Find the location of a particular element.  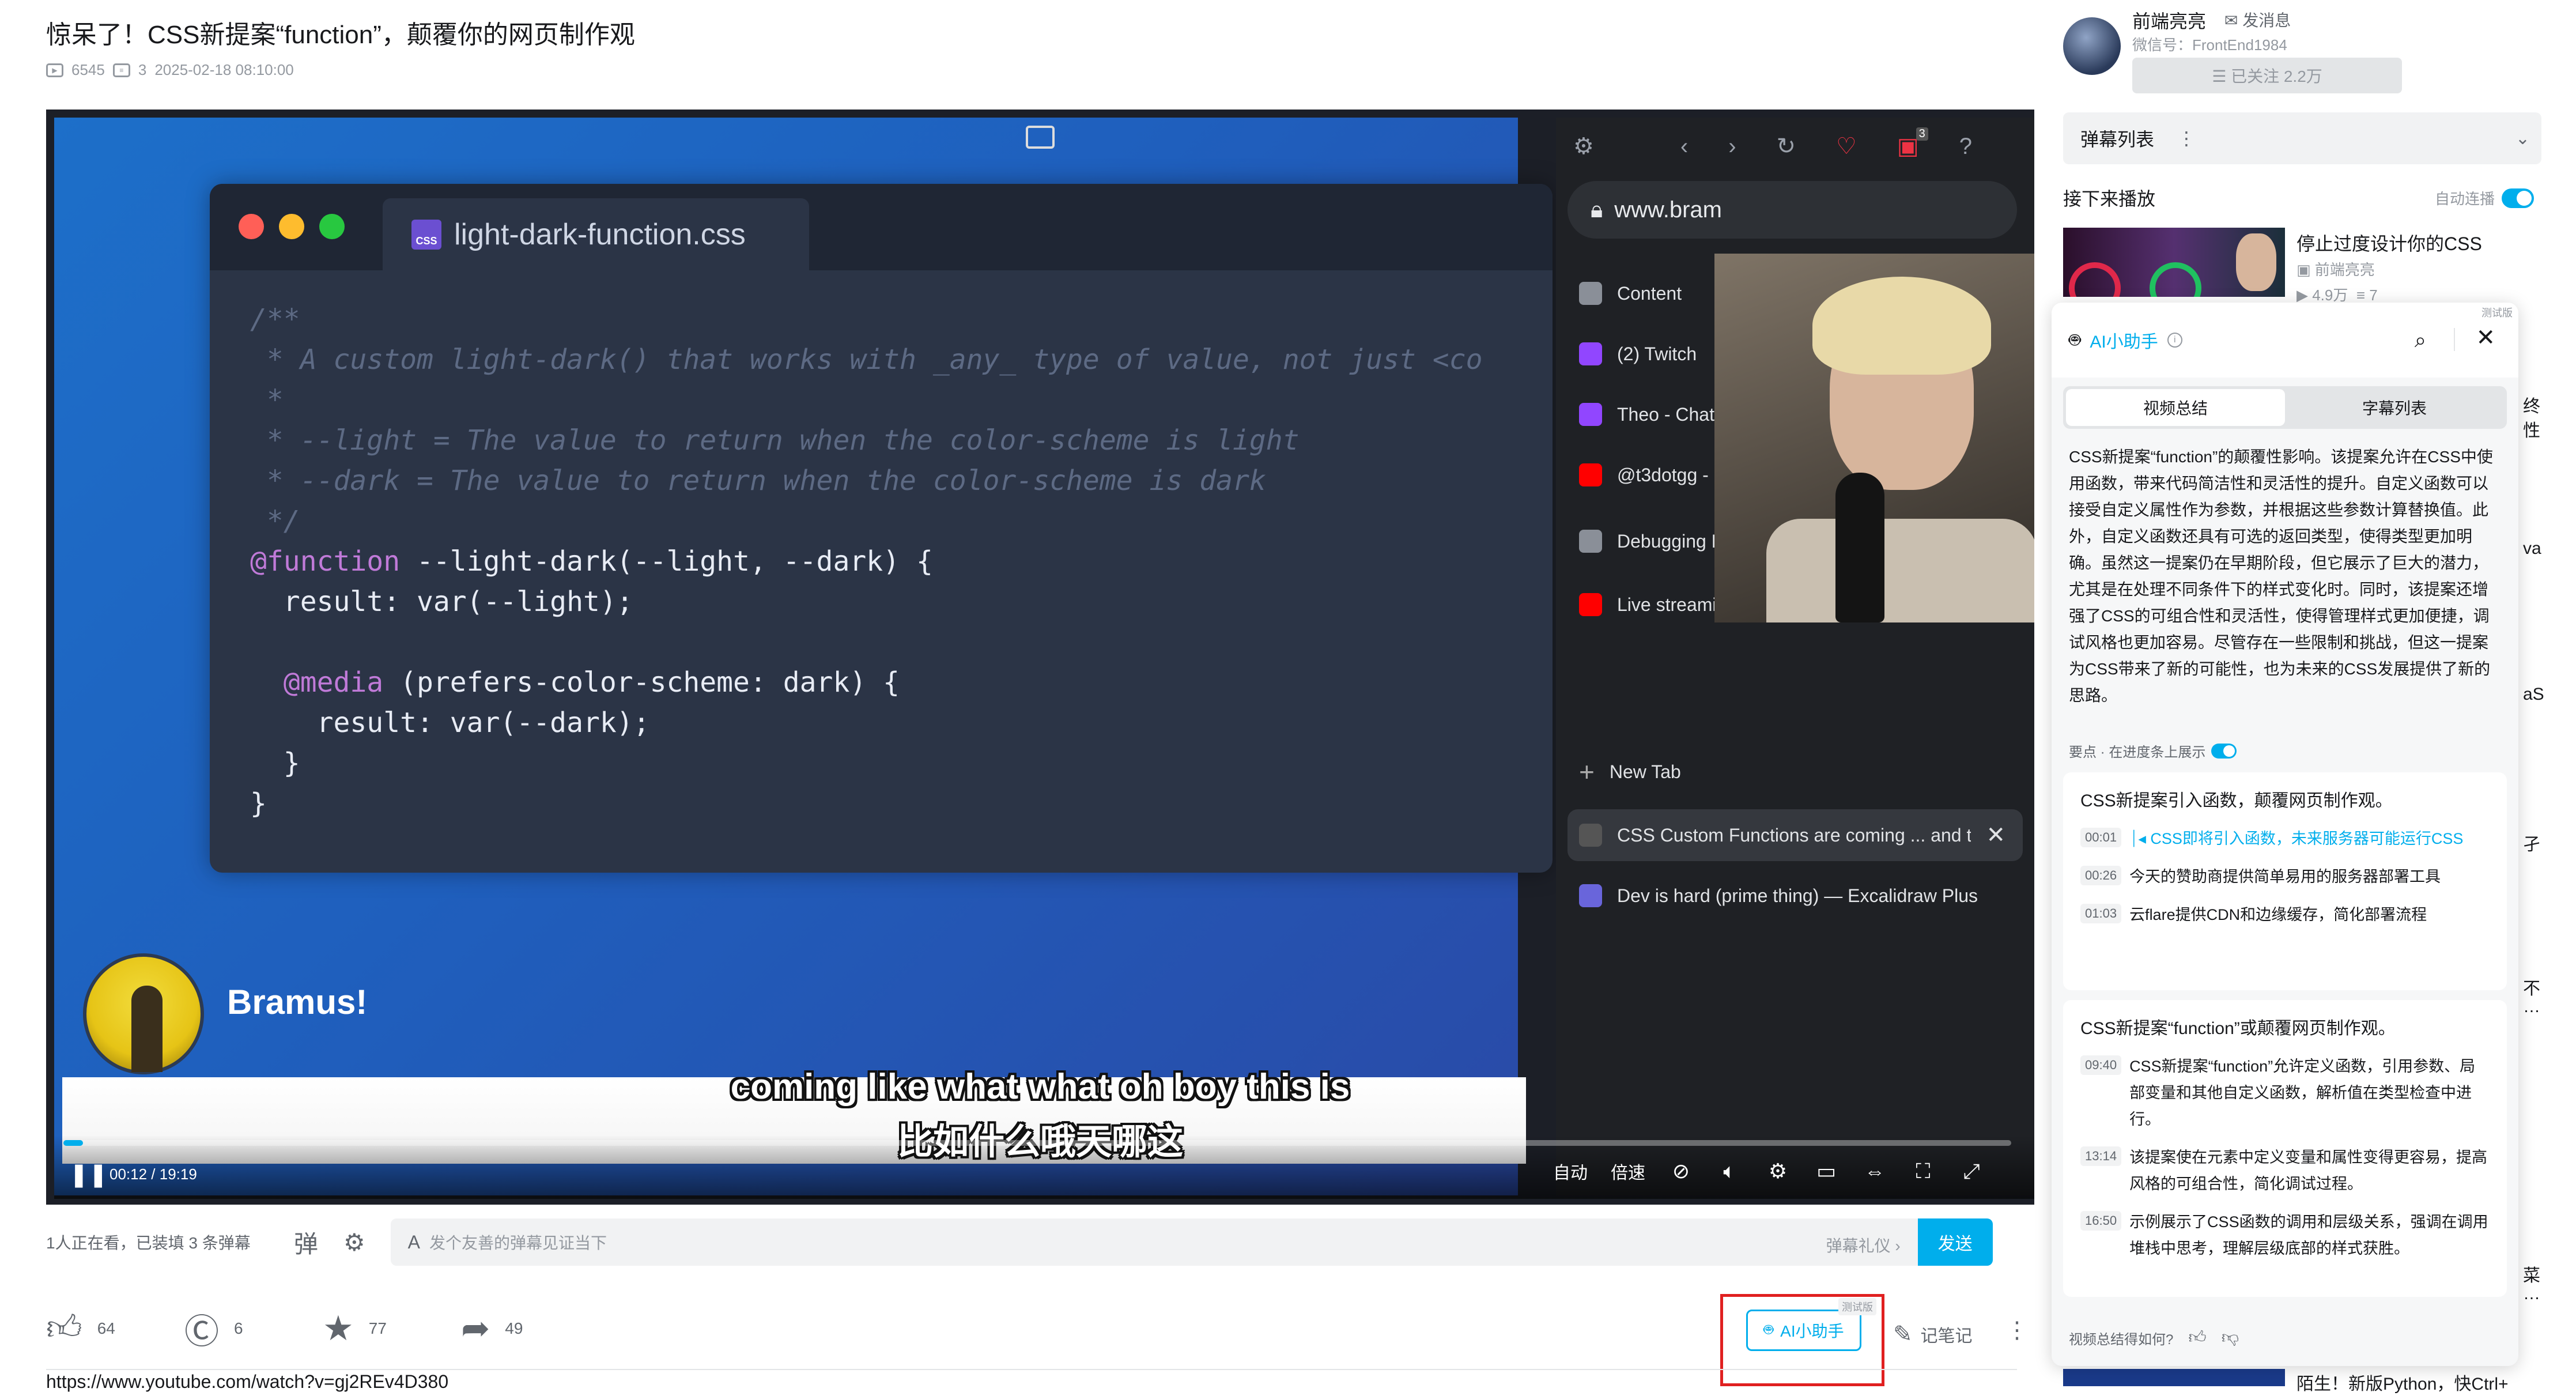

pause-button: ❚❚ is located at coordinates (88, 1174).